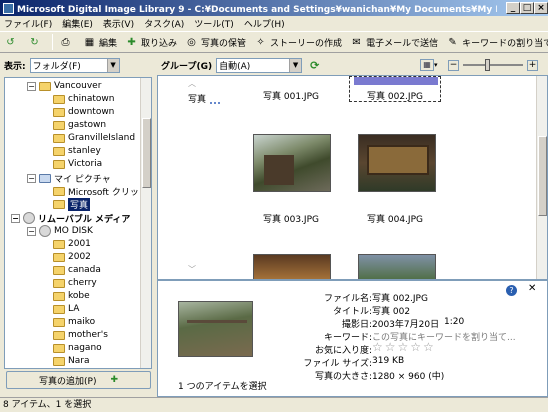 The image size is (548, 412). Describe the element at coordinates (404, 347) in the screenshot. I see `rating-stars: ☆☆☆☆☆` at that location.